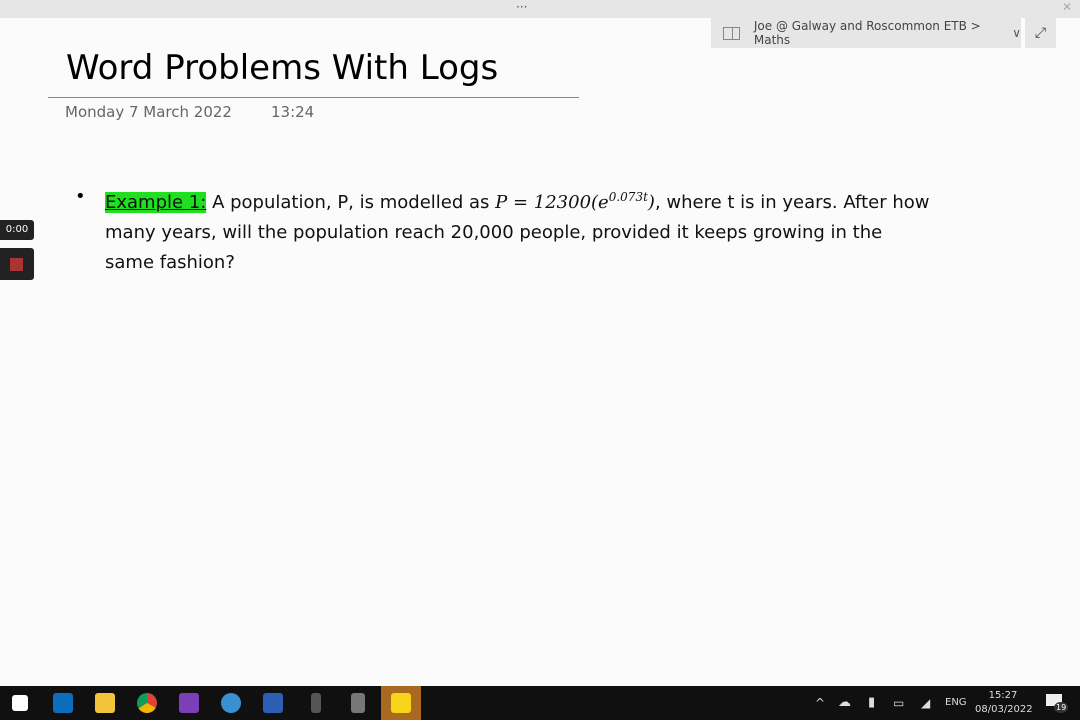 The width and height of the screenshot is (1080, 720). Describe the element at coordinates (282, 68) in the screenshot. I see `page-title: Word Problems With Logs` at that location.